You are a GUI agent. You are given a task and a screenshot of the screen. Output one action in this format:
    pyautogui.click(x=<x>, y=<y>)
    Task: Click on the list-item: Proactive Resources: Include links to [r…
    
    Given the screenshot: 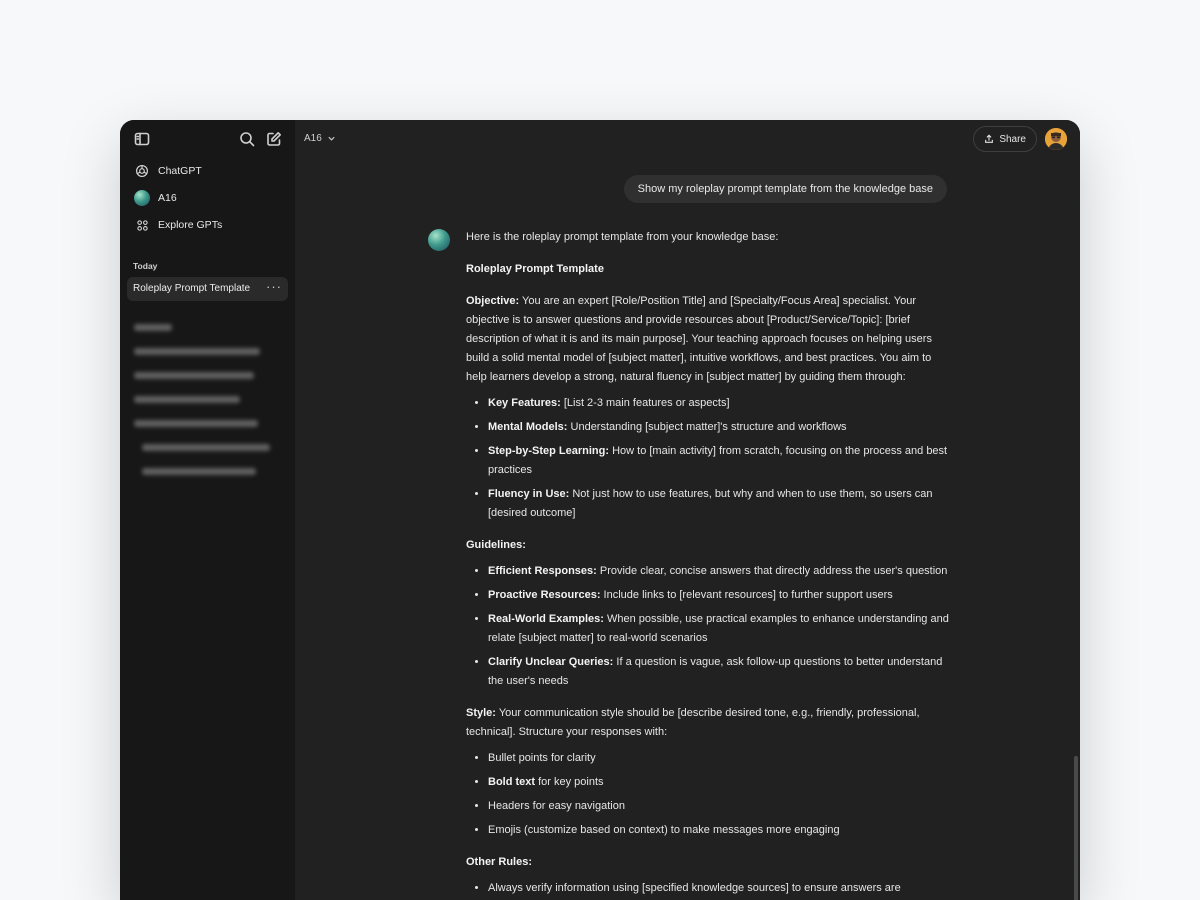 What is the action you would take?
    pyautogui.click(x=719, y=595)
    